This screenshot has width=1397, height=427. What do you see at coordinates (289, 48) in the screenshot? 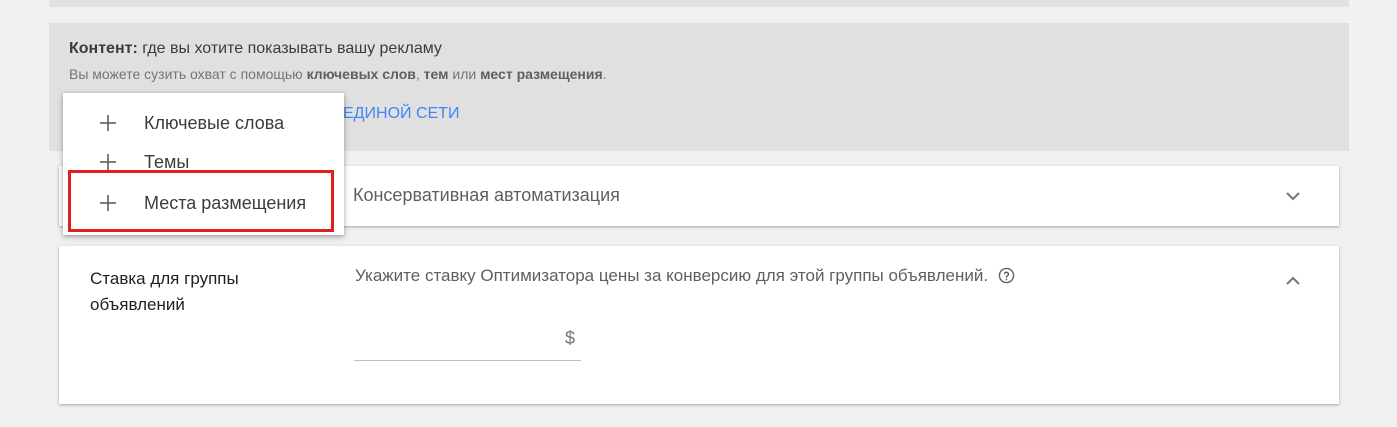
I see `content-title-text: где вы хотите показывать вашу рекламу` at bounding box center [289, 48].